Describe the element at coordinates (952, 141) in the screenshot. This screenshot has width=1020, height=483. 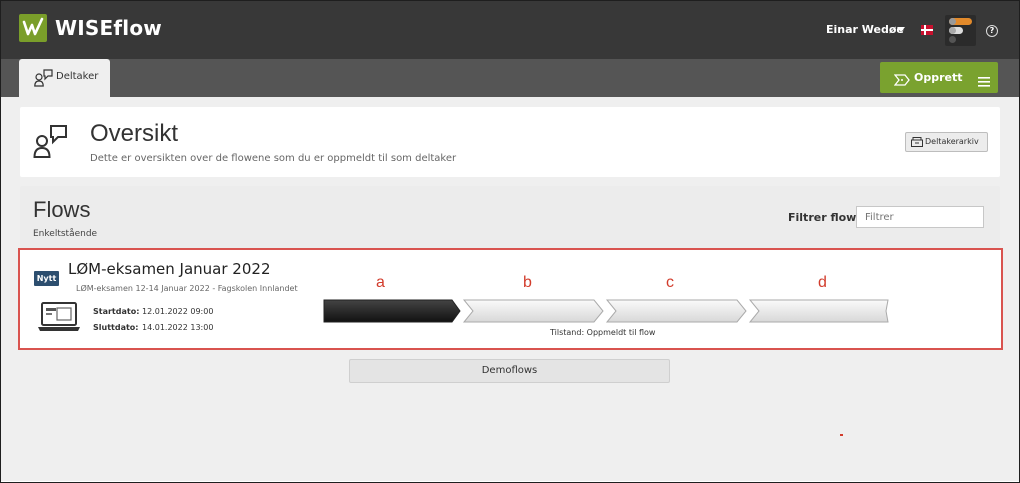
I see `archive-button-label: Deltakerarkiv` at that location.